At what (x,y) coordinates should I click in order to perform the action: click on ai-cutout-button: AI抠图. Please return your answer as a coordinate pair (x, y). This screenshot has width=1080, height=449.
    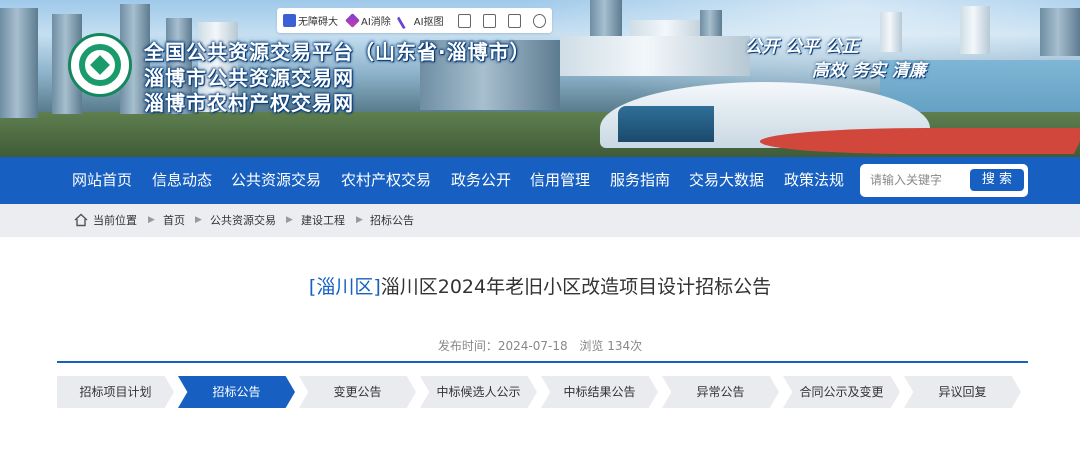
    Looking at the image, I should click on (420, 20).